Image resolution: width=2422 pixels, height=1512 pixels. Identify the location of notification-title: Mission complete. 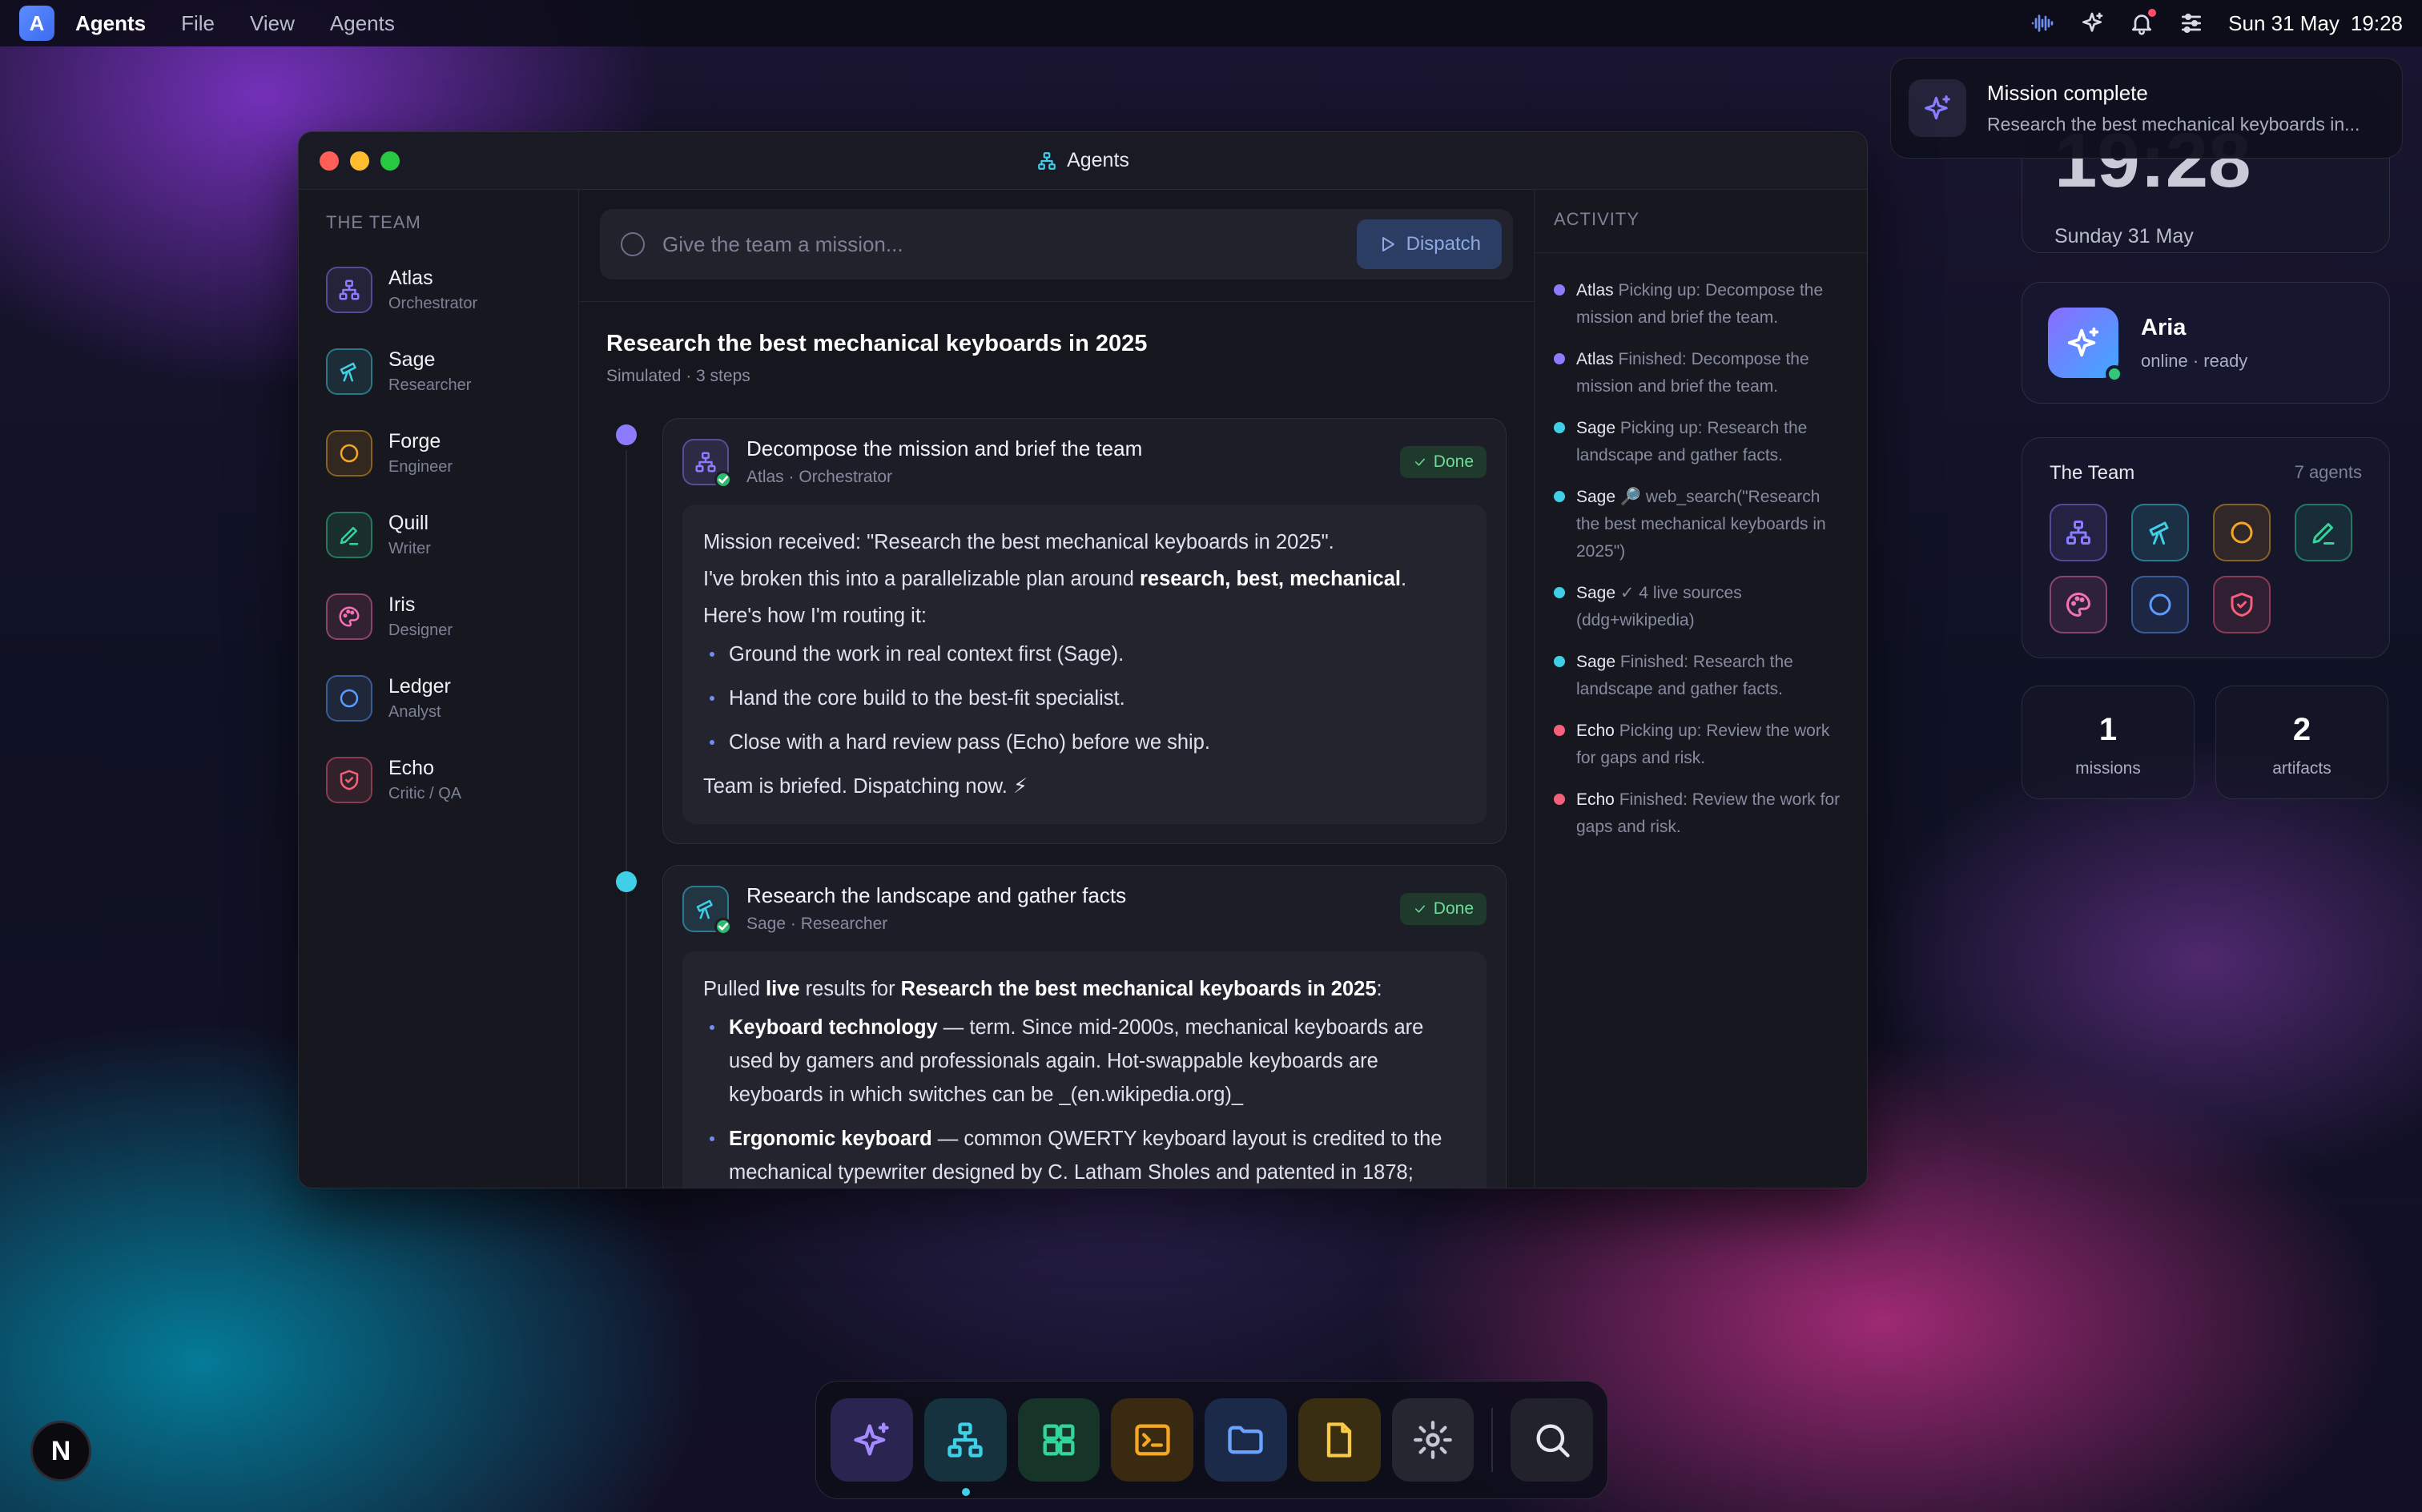
(2067, 93).